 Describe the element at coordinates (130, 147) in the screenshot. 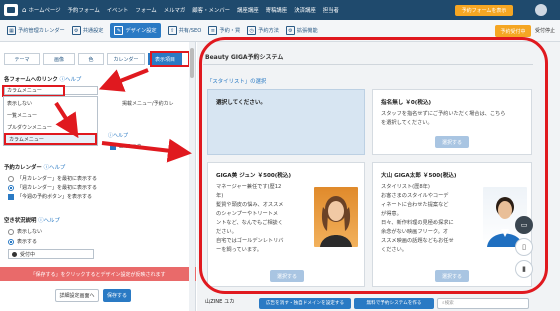

I see `behind-check-label: LINE ユカ` at that location.